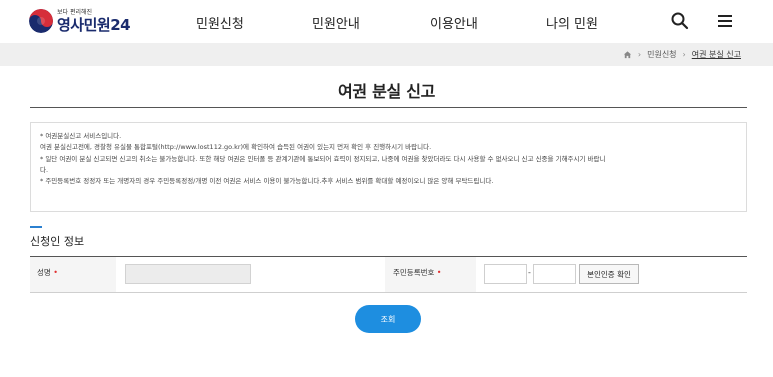 The image size is (773, 377). Describe the element at coordinates (44, 272) in the screenshot. I see `name-label-text: 성명` at that location.